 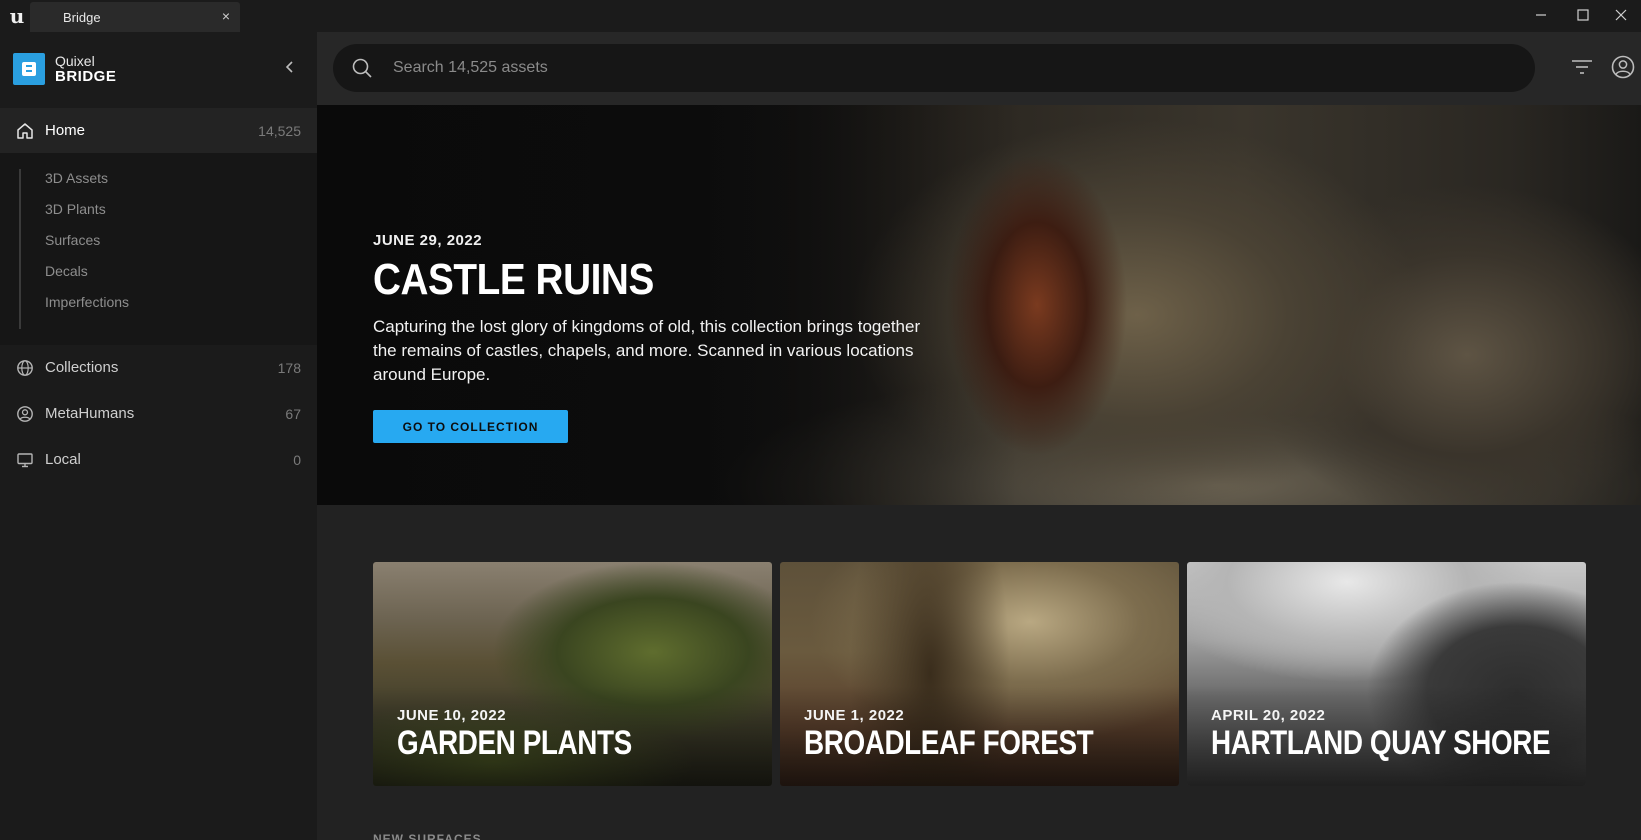 What do you see at coordinates (87, 302) in the screenshot?
I see `sidebar-item-imperfections: Imperfections` at bounding box center [87, 302].